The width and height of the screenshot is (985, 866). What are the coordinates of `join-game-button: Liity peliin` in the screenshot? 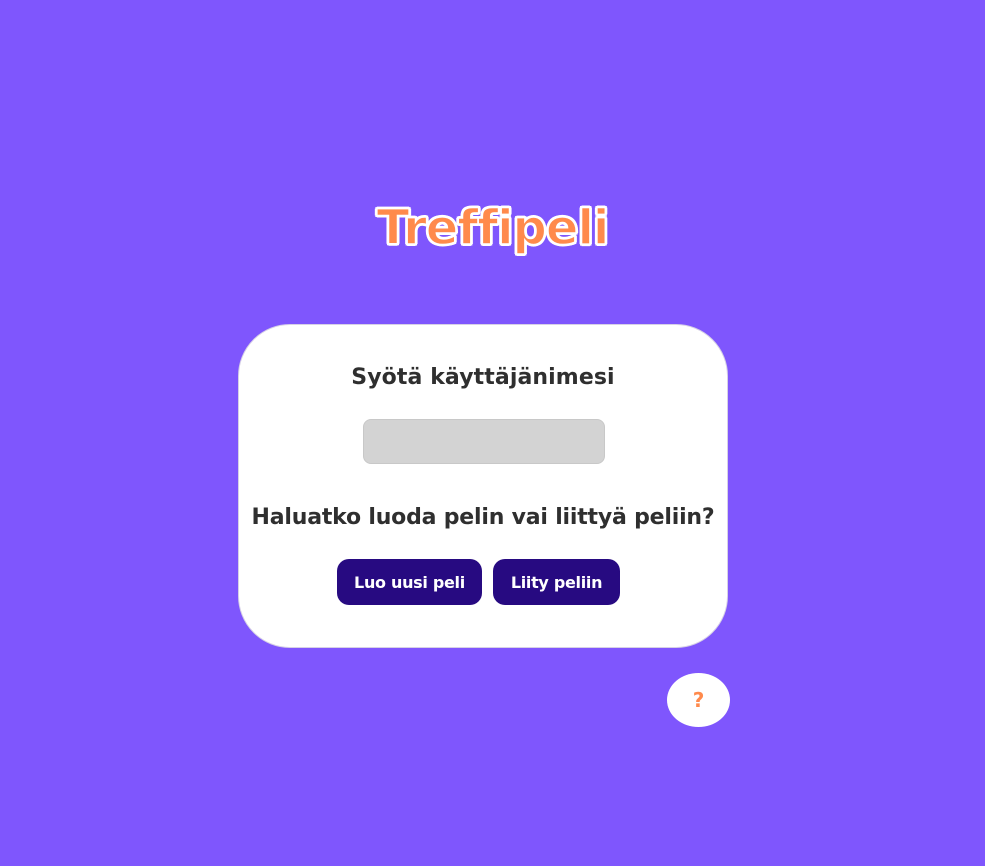 It's located at (556, 582).